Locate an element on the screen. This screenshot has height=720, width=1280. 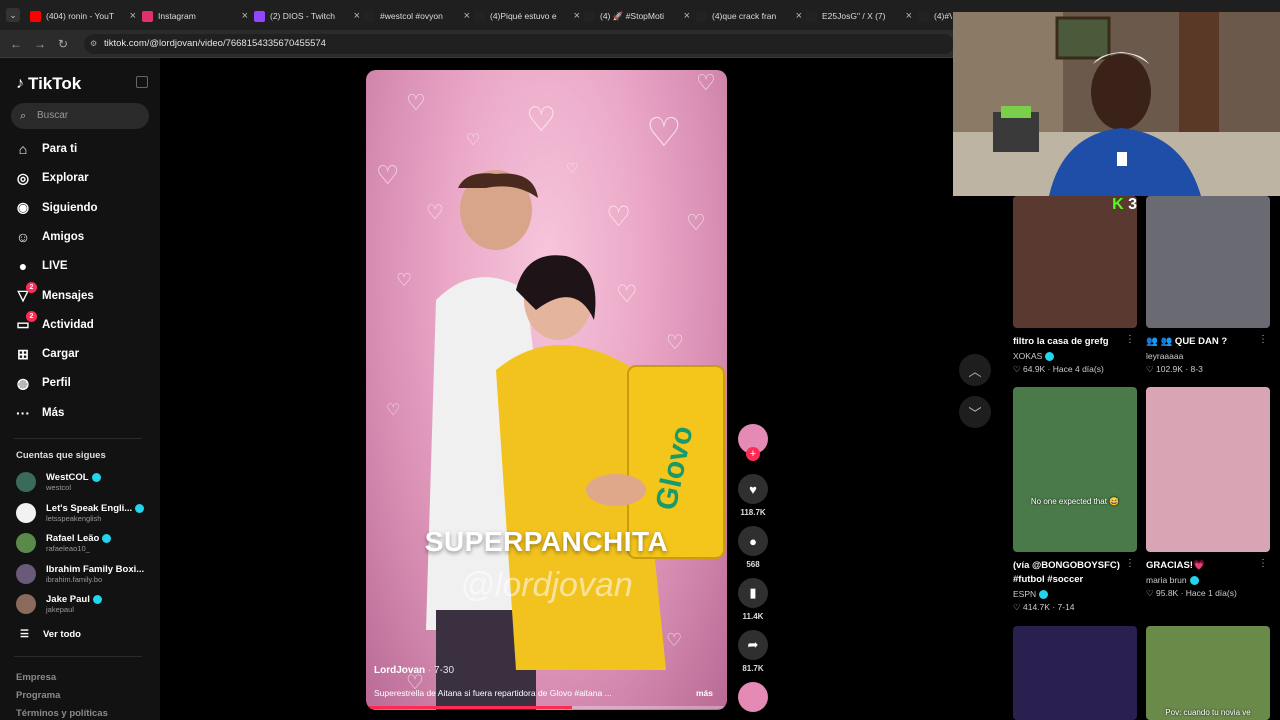
divider is located at coordinates (78, 656).